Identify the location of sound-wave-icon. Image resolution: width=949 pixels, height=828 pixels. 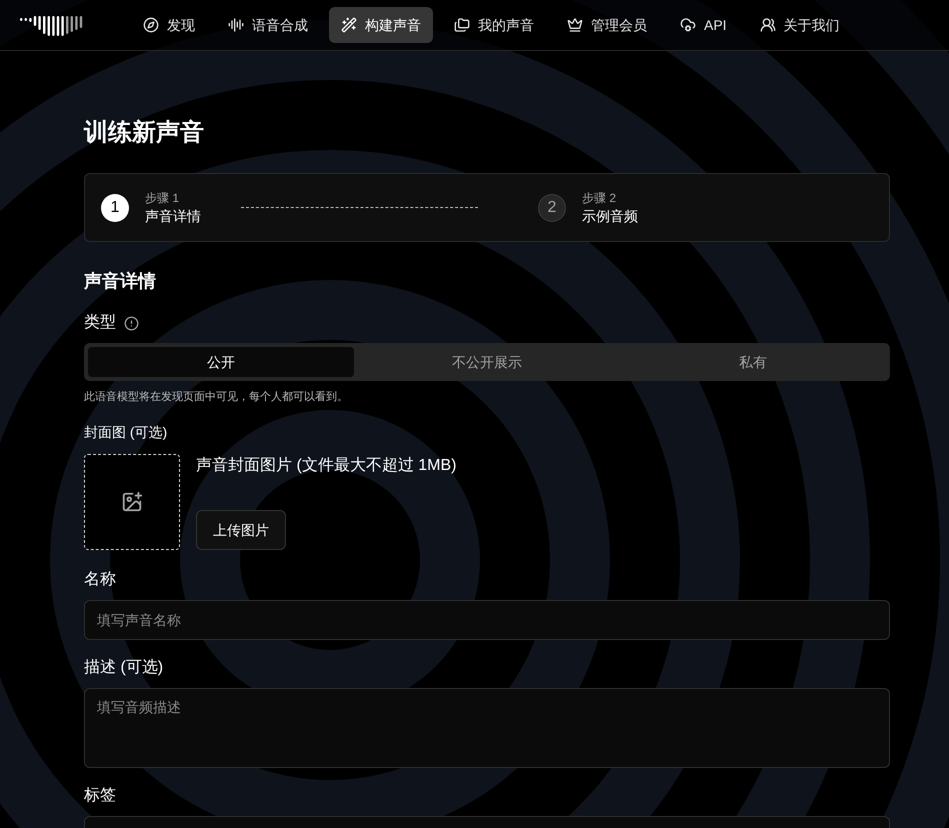
(236, 25).